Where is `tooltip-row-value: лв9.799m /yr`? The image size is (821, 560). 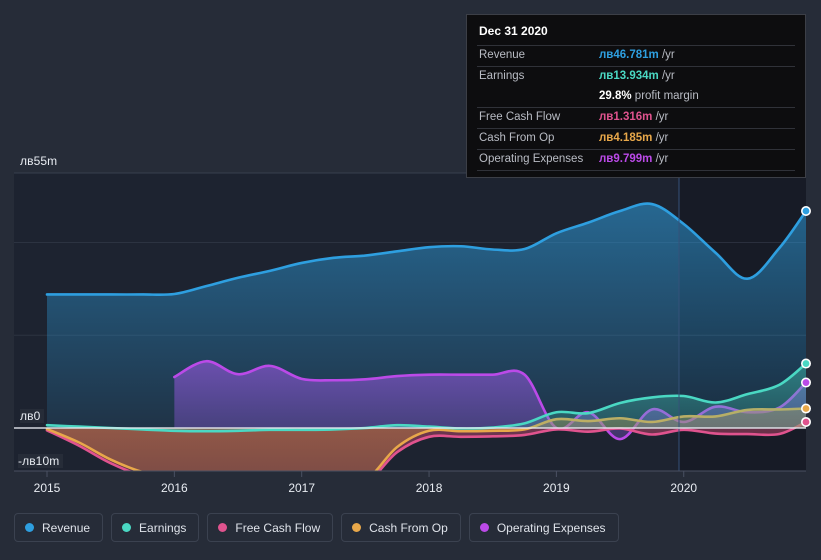 tooltip-row-value: лв9.799m /yr is located at coordinates (634, 159).